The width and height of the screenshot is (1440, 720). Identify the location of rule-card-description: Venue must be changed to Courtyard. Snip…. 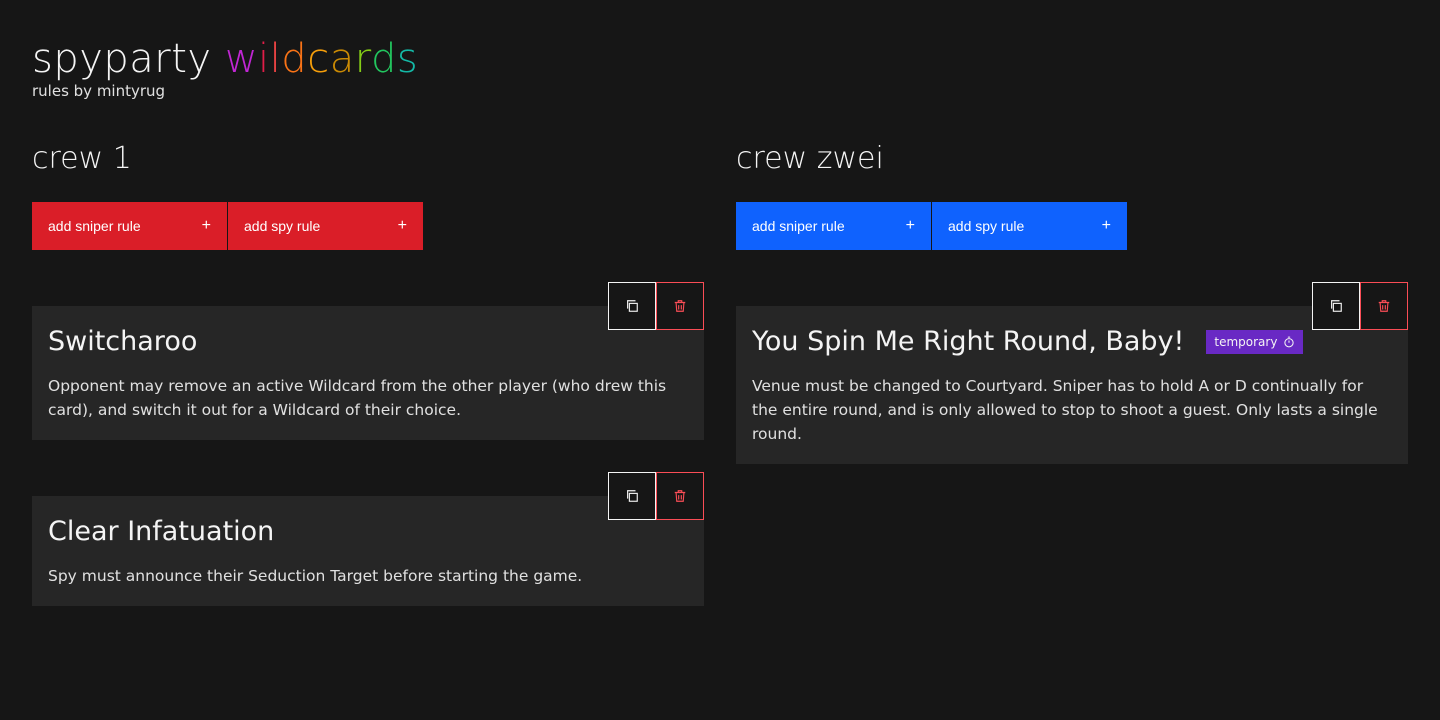
(1065, 410).